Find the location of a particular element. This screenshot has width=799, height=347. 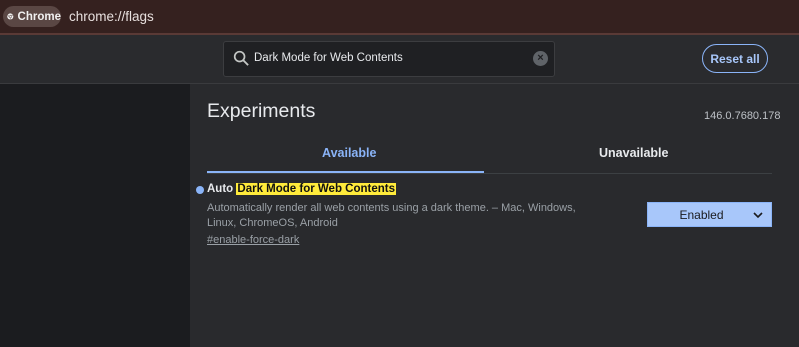

search-value: Dark Mode for Web Contents is located at coordinates (328, 58).